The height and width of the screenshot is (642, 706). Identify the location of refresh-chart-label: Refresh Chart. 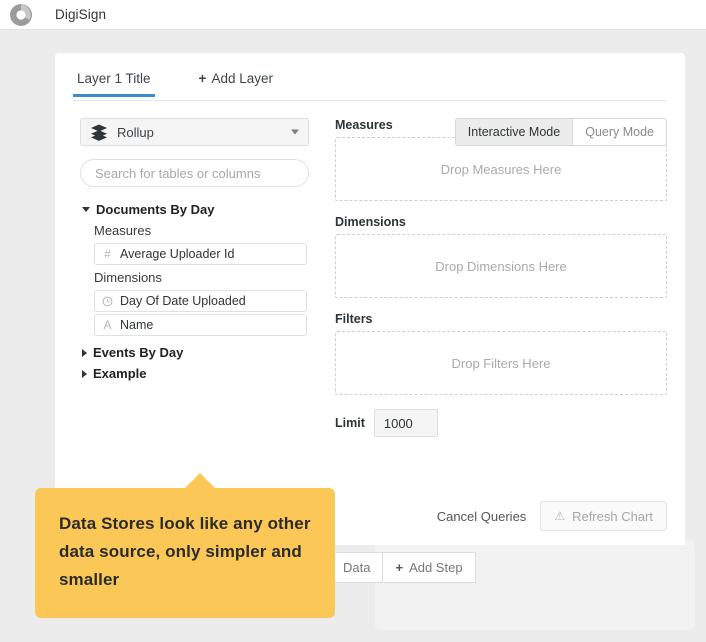
(612, 516).